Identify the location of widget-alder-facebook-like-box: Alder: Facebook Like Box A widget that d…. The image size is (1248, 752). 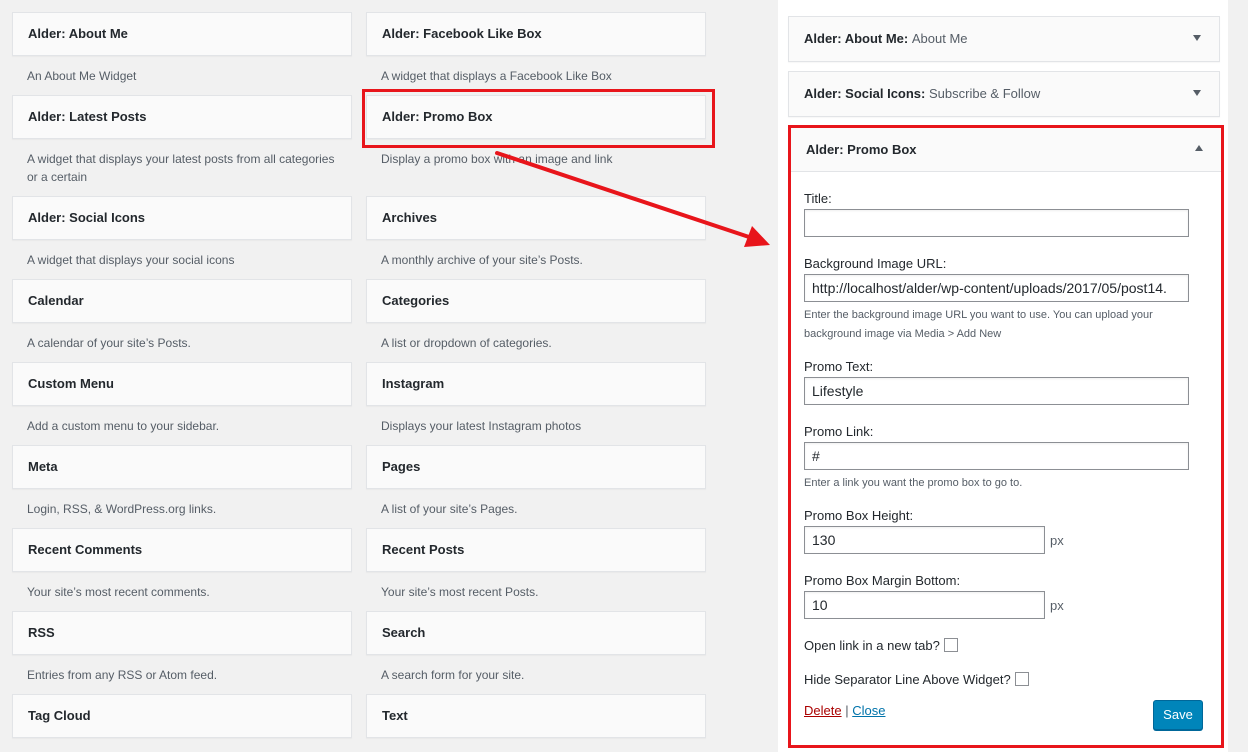
(536, 48).